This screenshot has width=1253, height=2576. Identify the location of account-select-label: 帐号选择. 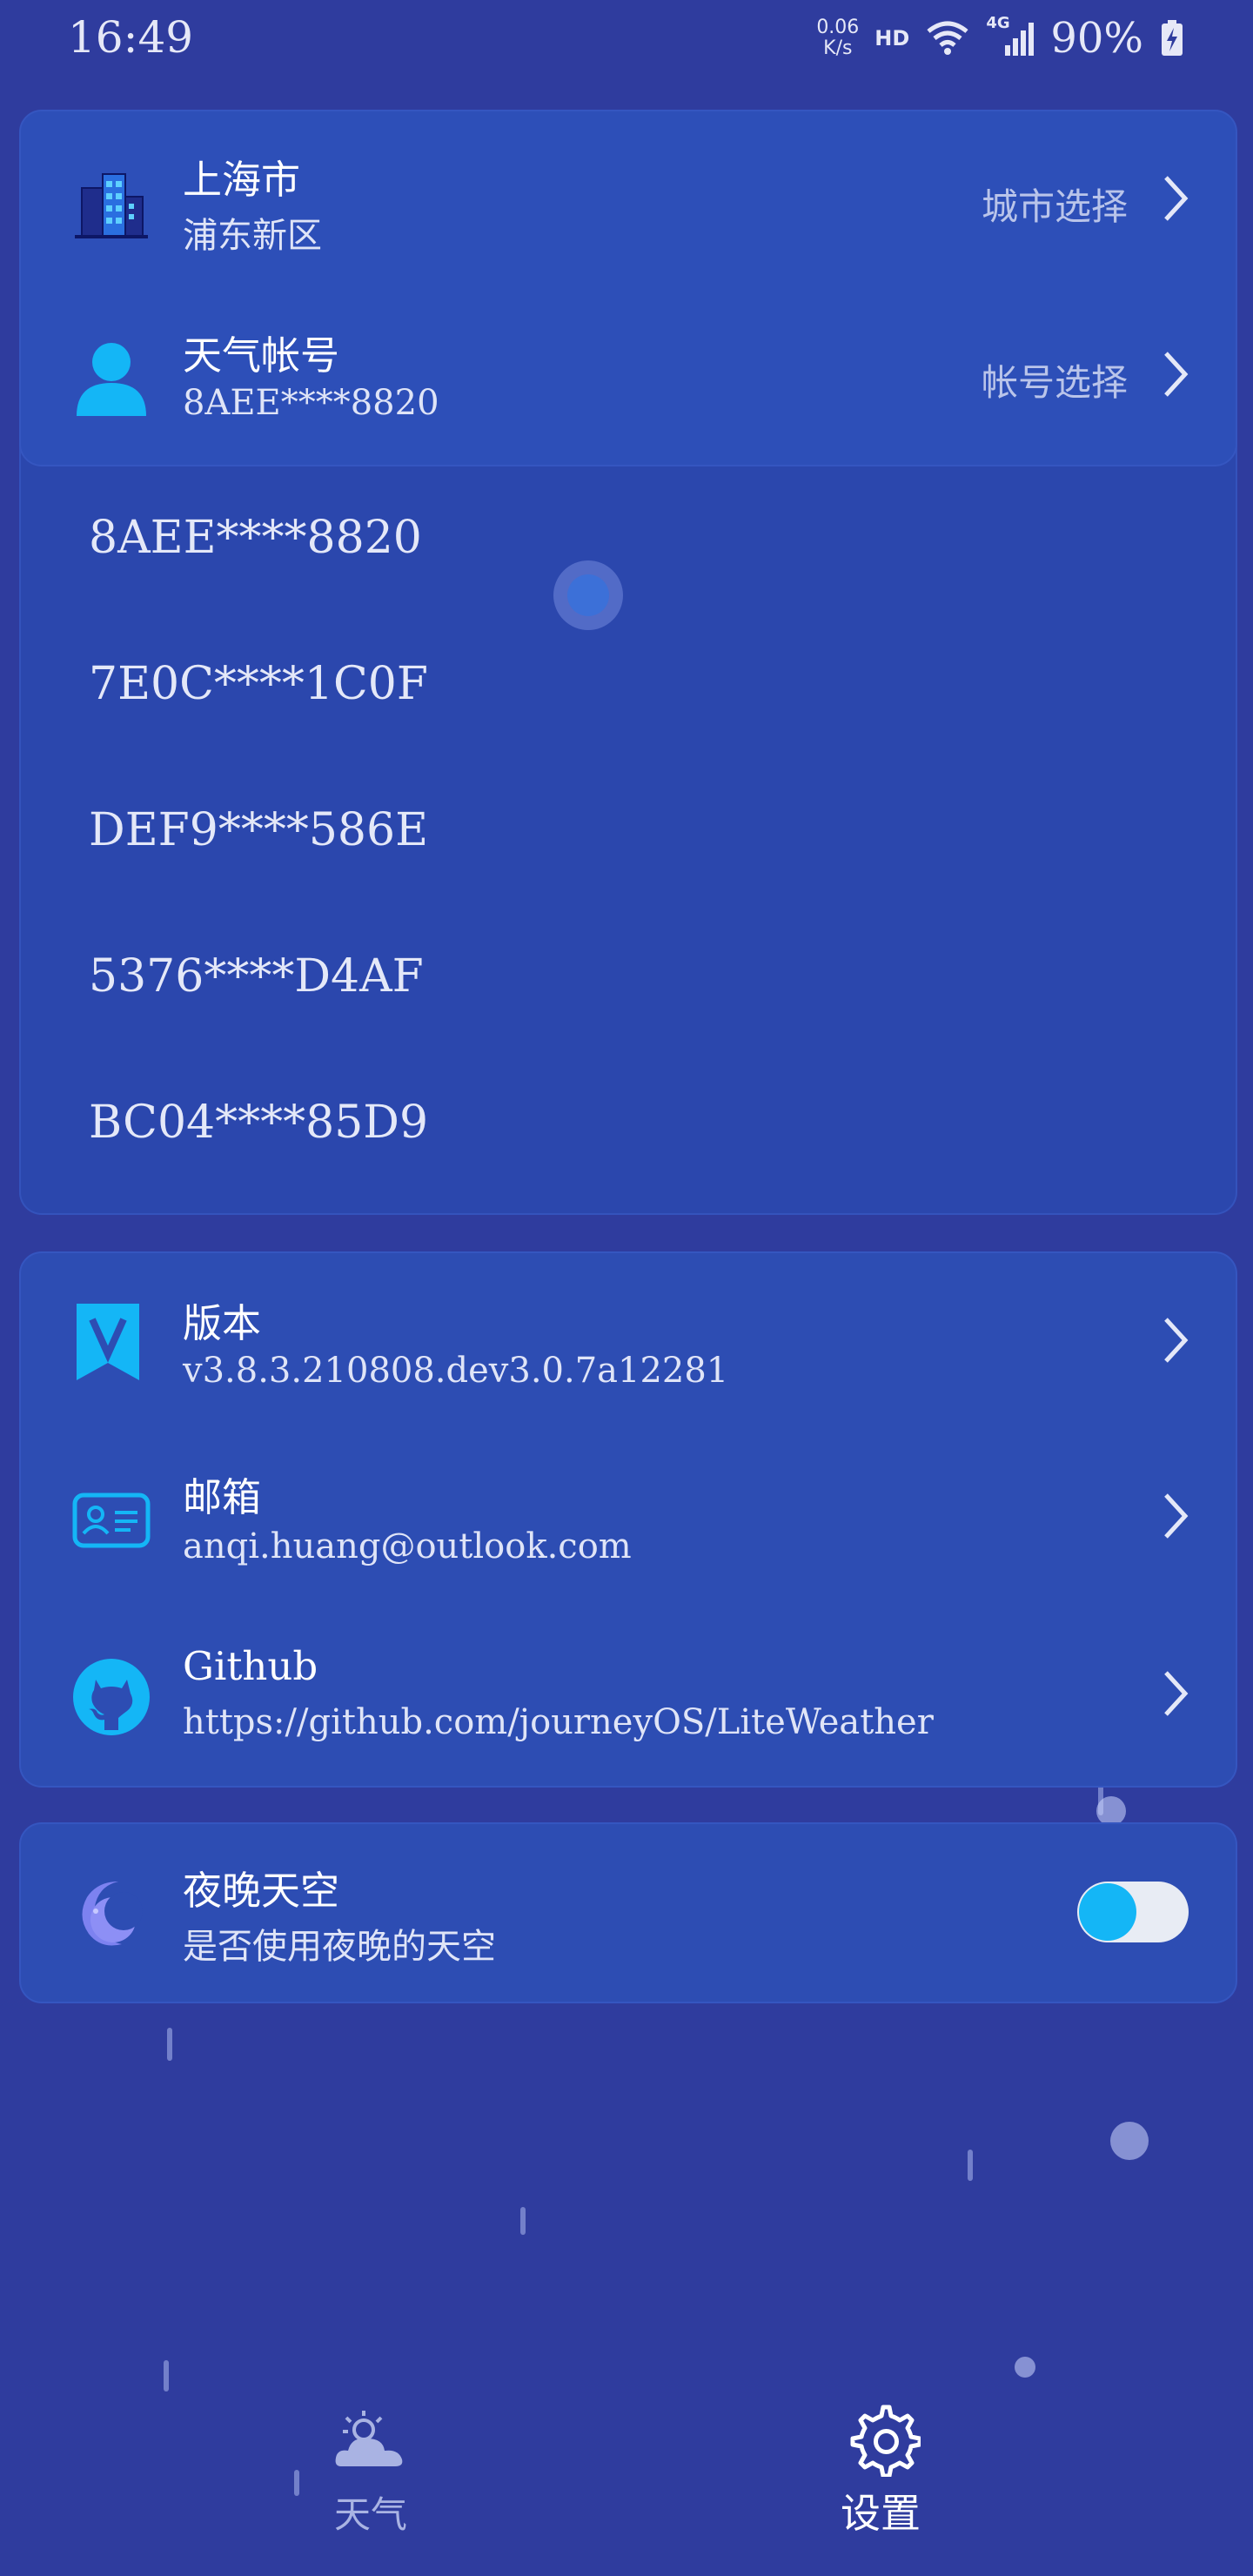
(1055, 380).